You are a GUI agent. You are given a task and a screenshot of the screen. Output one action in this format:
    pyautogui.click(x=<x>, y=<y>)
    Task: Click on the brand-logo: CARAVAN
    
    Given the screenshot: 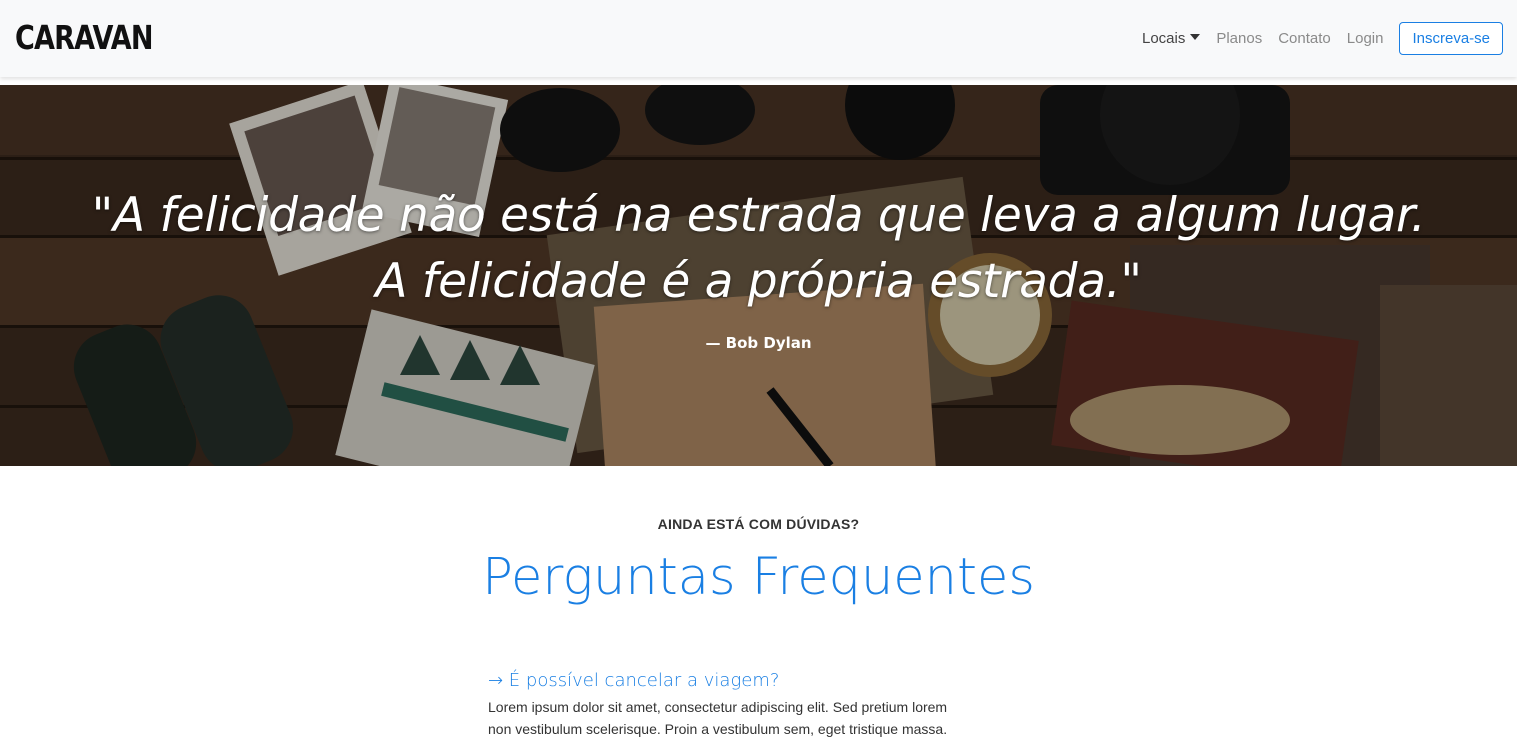 What is the action you would take?
    pyautogui.click(x=84, y=38)
    